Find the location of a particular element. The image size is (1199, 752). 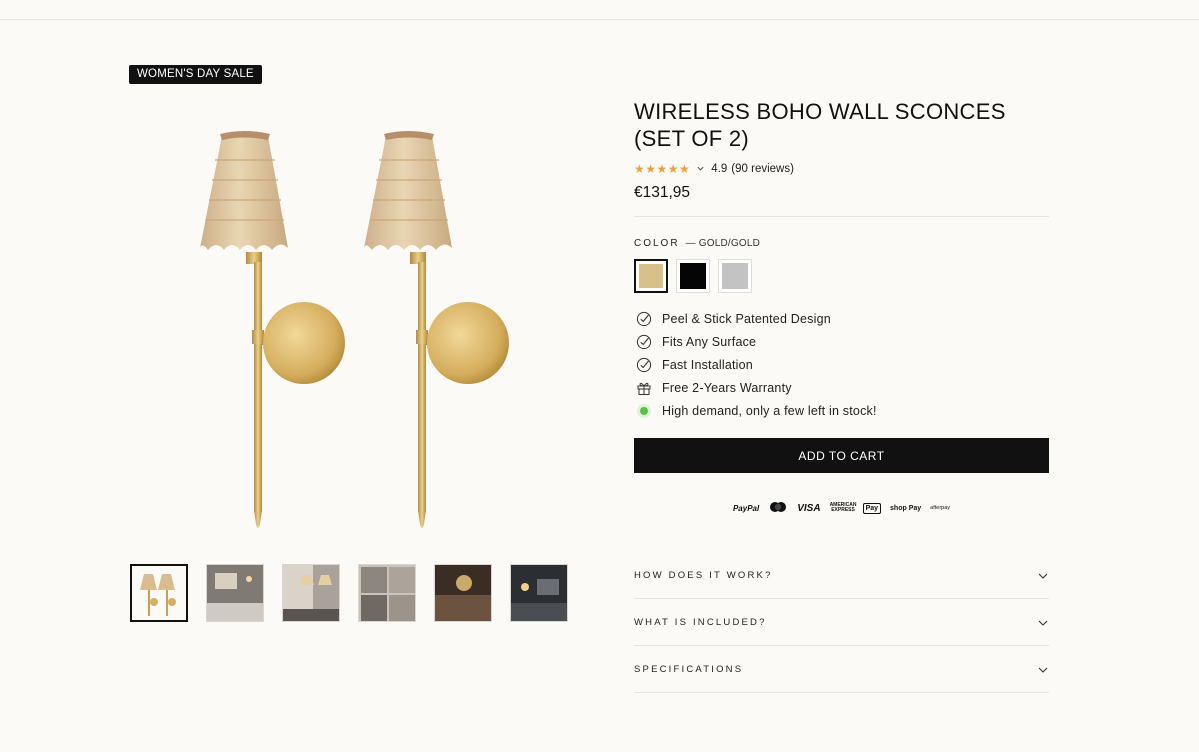

feature-item: High demand, only a few left in stock! is located at coordinates (841, 410).